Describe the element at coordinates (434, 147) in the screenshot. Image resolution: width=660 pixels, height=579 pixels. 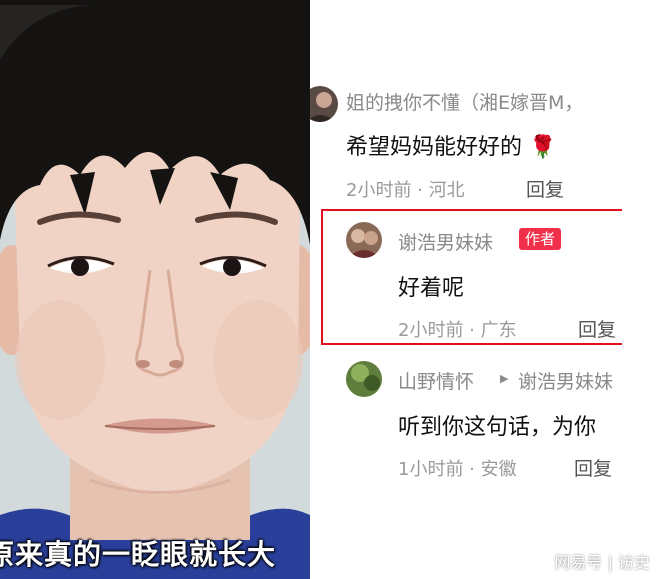
I see `comment-text-content: 希望妈妈能好好的` at that location.